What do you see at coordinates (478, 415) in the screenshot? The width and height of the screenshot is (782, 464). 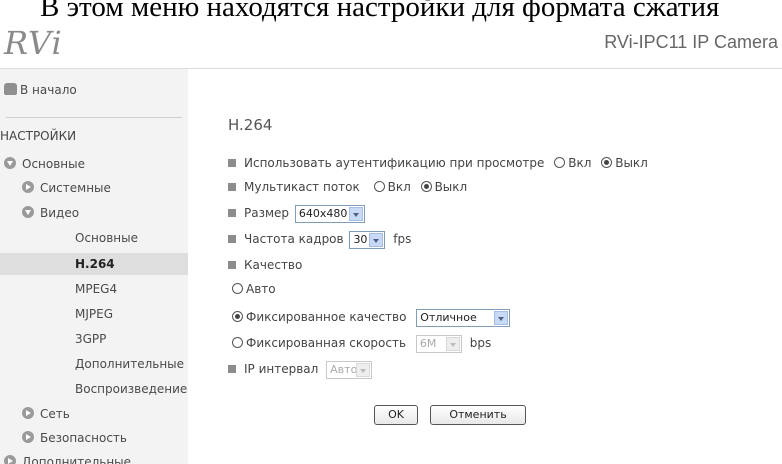 I see `cancel-button: Отменить` at bounding box center [478, 415].